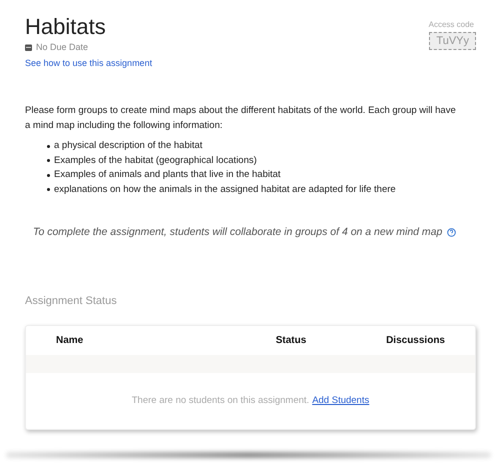 The width and height of the screenshot is (501, 471). What do you see at coordinates (452, 41) in the screenshot?
I see `access-code: TuVYy` at bounding box center [452, 41].